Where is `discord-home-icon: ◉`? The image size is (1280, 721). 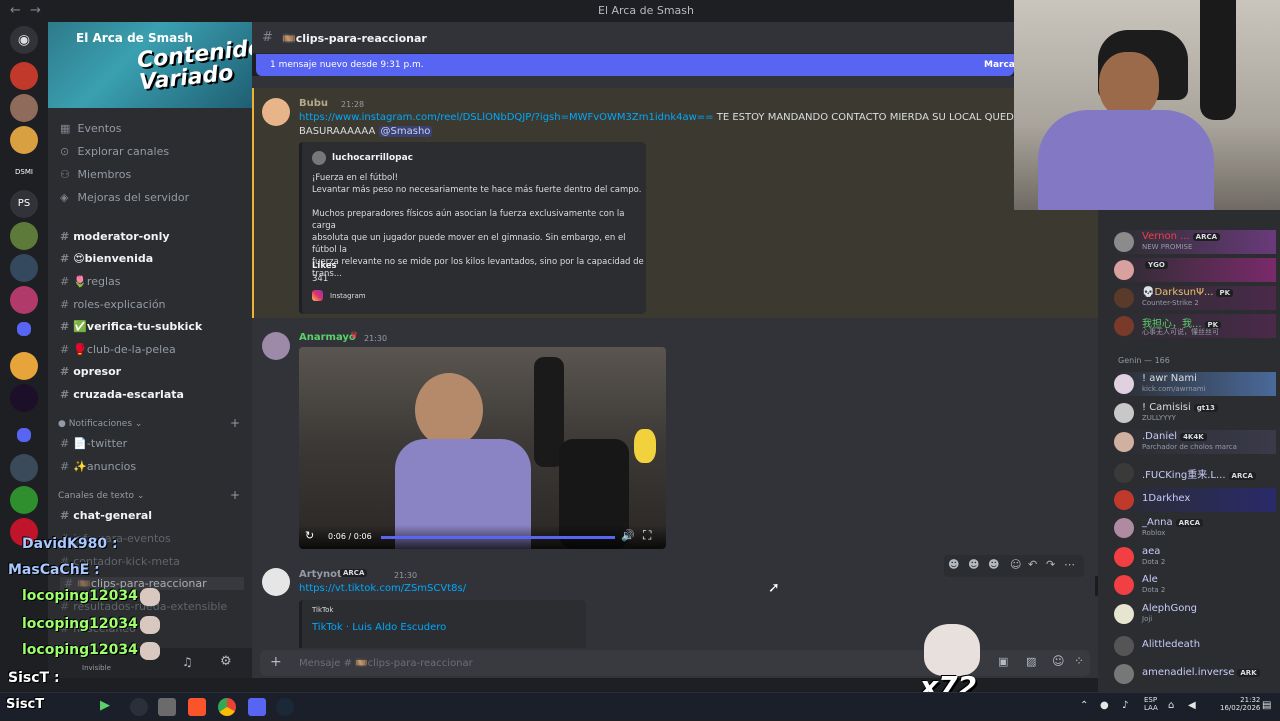
discord-home-icon: ◉ is located at coordinates (24, 40).